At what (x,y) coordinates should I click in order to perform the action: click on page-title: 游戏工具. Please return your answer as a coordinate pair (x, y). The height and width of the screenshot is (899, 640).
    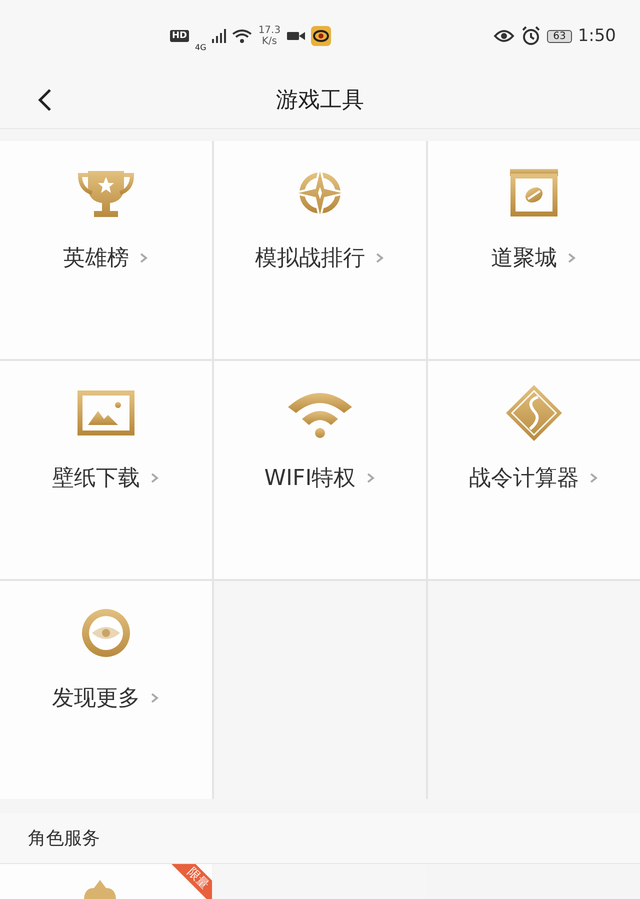
    Looking at the image, I should click on (320, 101).